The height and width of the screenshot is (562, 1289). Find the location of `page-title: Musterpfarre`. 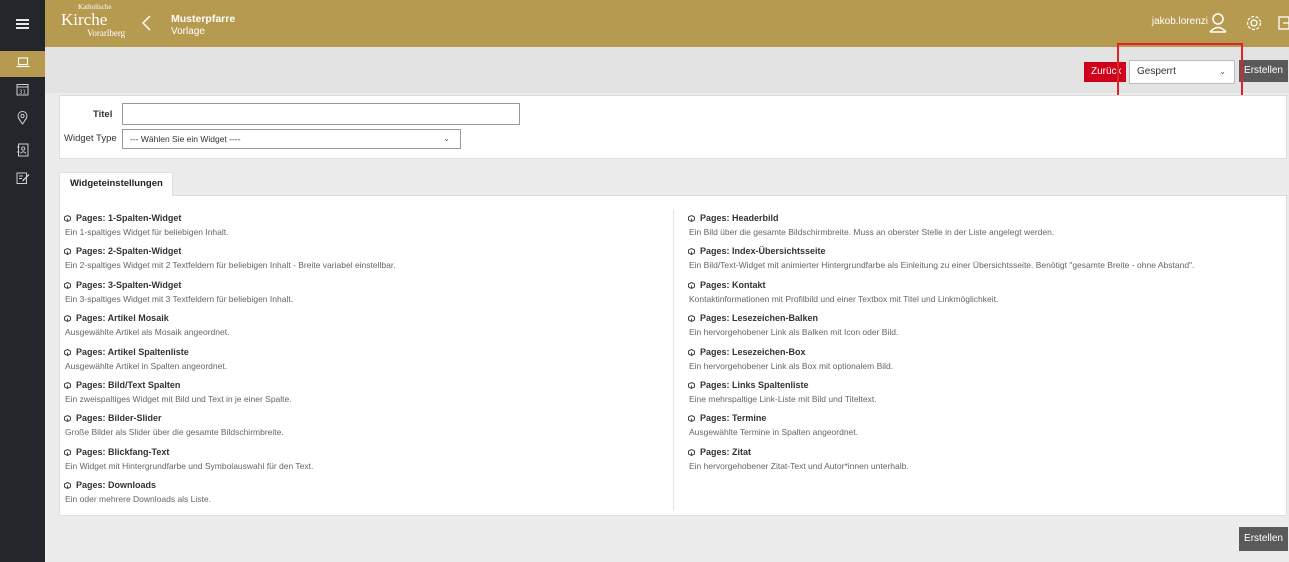

page-title: Musterpfarre is located at coordinates (203, 19).